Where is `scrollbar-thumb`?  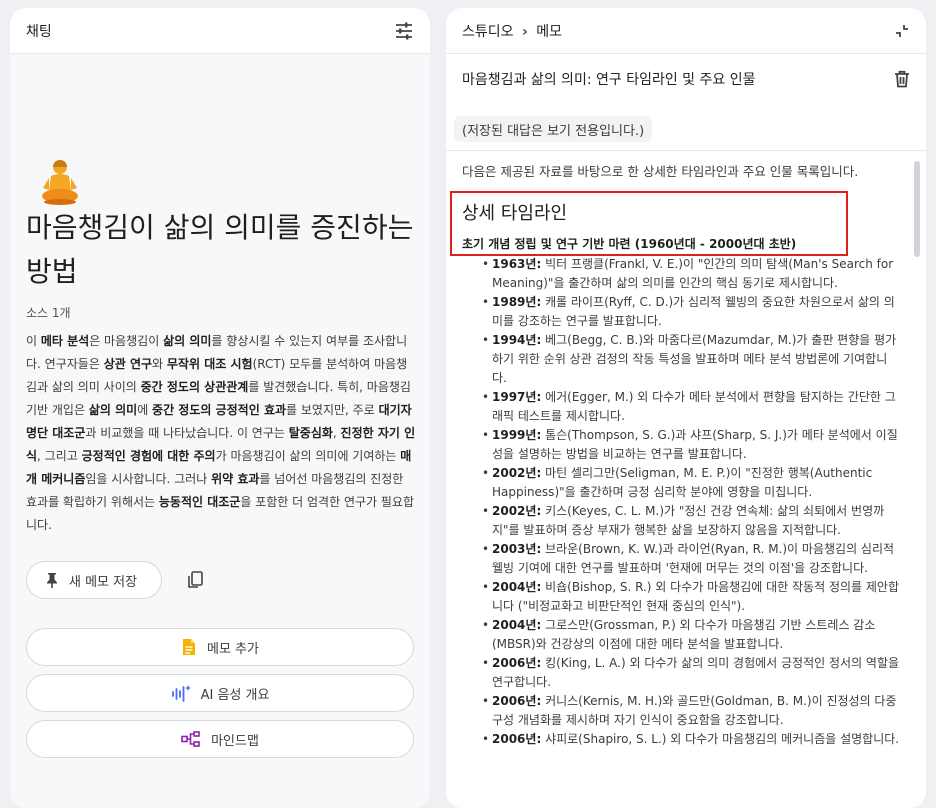
scrollbar-thumb is located at coordinates (917, 209).